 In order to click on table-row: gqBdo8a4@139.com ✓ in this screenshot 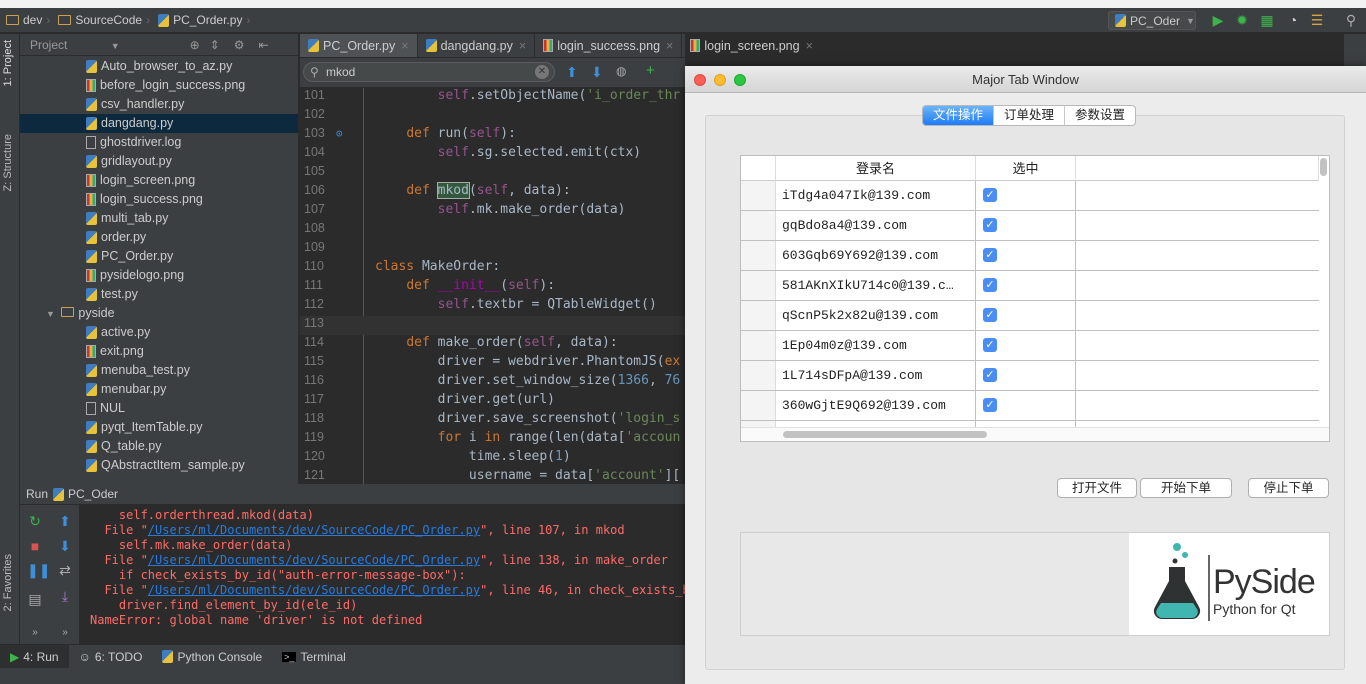, I will do `click(1030, 226)`.